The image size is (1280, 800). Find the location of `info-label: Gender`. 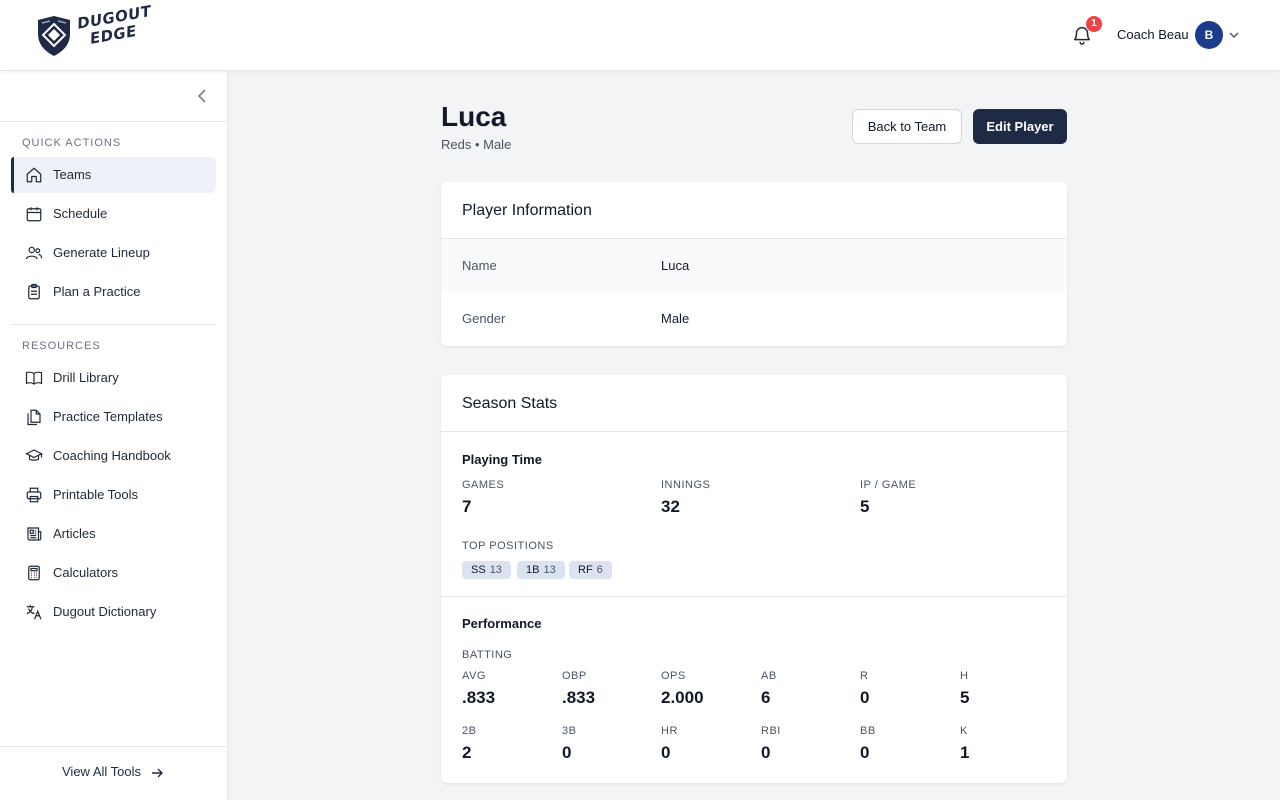

info-label: Gender is located at coordinates (484, 318).